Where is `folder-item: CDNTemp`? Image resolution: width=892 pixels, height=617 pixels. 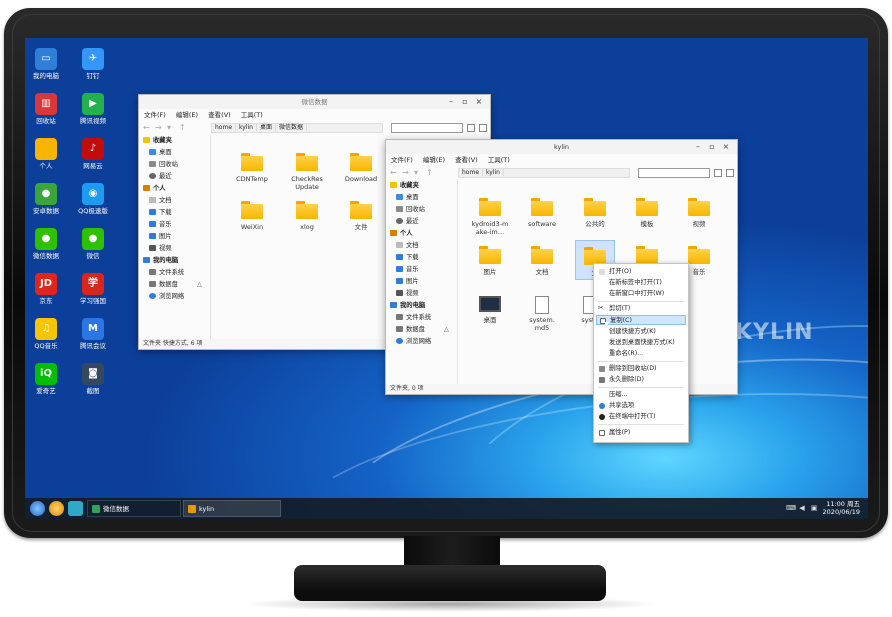 folder-item: CDNTemp is located at coordinates (252, 168).